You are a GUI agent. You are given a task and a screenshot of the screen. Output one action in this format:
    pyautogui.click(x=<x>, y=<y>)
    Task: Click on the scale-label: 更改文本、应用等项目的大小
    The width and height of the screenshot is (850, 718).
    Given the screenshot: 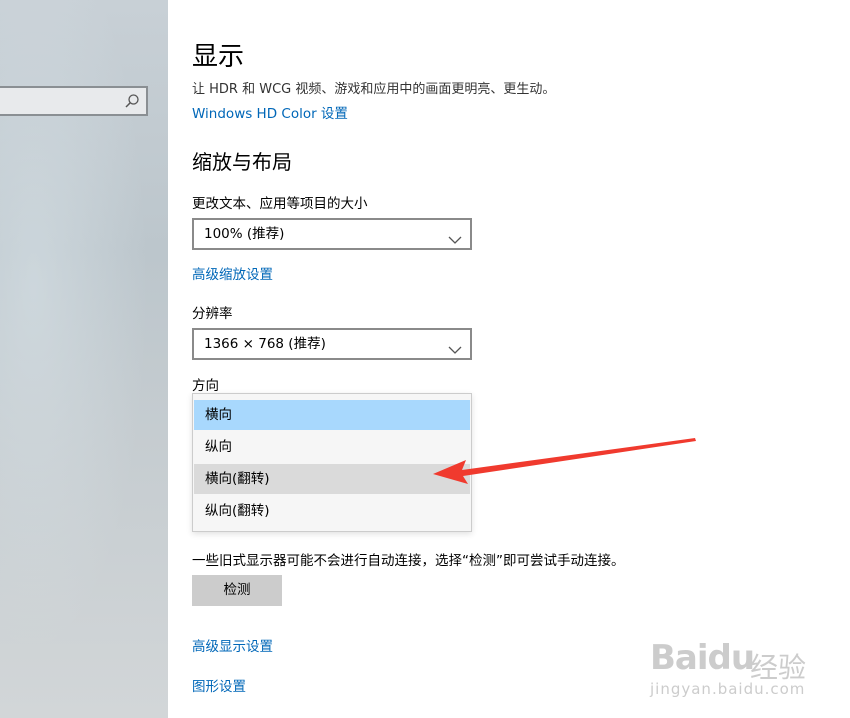 What is the action you would take?
    pyautogui.click(x=280, y=204)
    